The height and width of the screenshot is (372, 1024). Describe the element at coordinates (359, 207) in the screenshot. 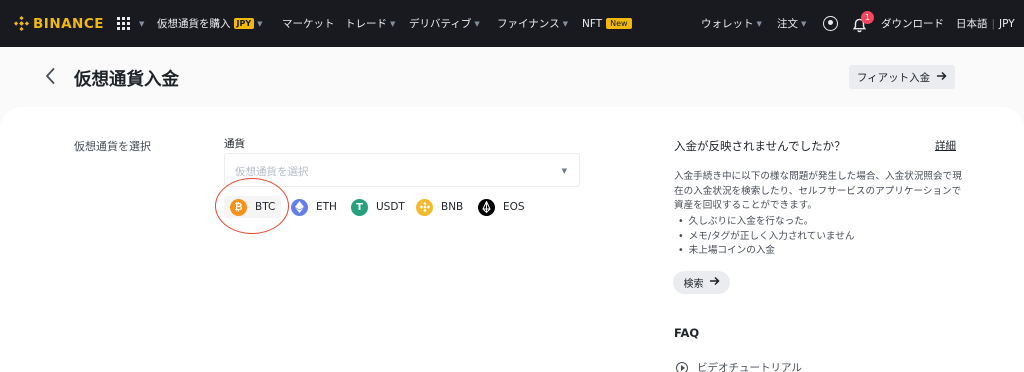

I see `usdt-icon: T` at that location.